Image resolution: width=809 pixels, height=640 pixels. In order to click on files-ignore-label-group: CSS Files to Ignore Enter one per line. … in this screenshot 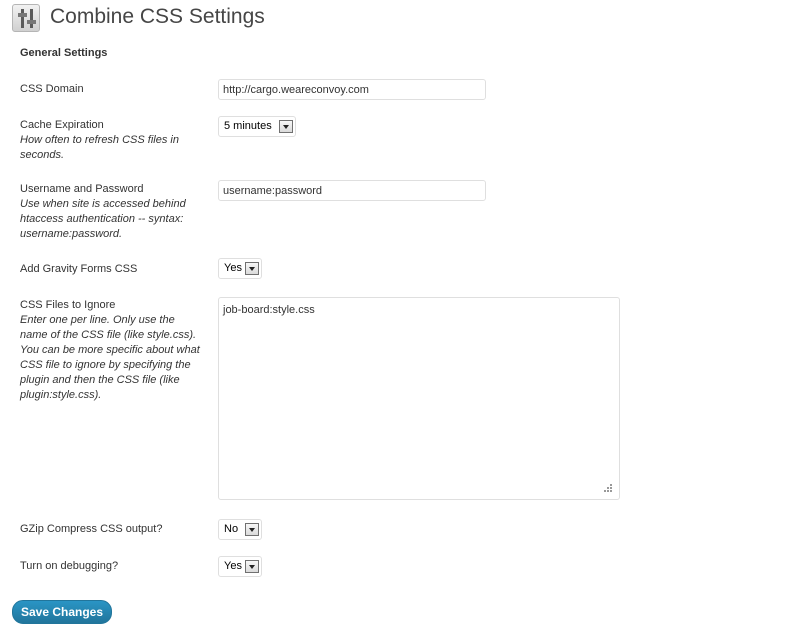, I will do `click(112, 350)`.